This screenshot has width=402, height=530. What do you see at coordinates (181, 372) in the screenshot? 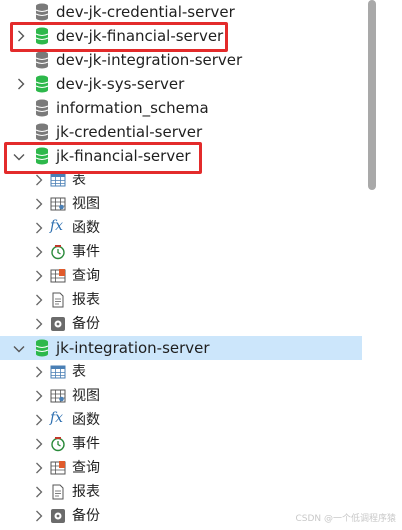
I see `tree-item-tables: 表` at bounding box center [181, 372].